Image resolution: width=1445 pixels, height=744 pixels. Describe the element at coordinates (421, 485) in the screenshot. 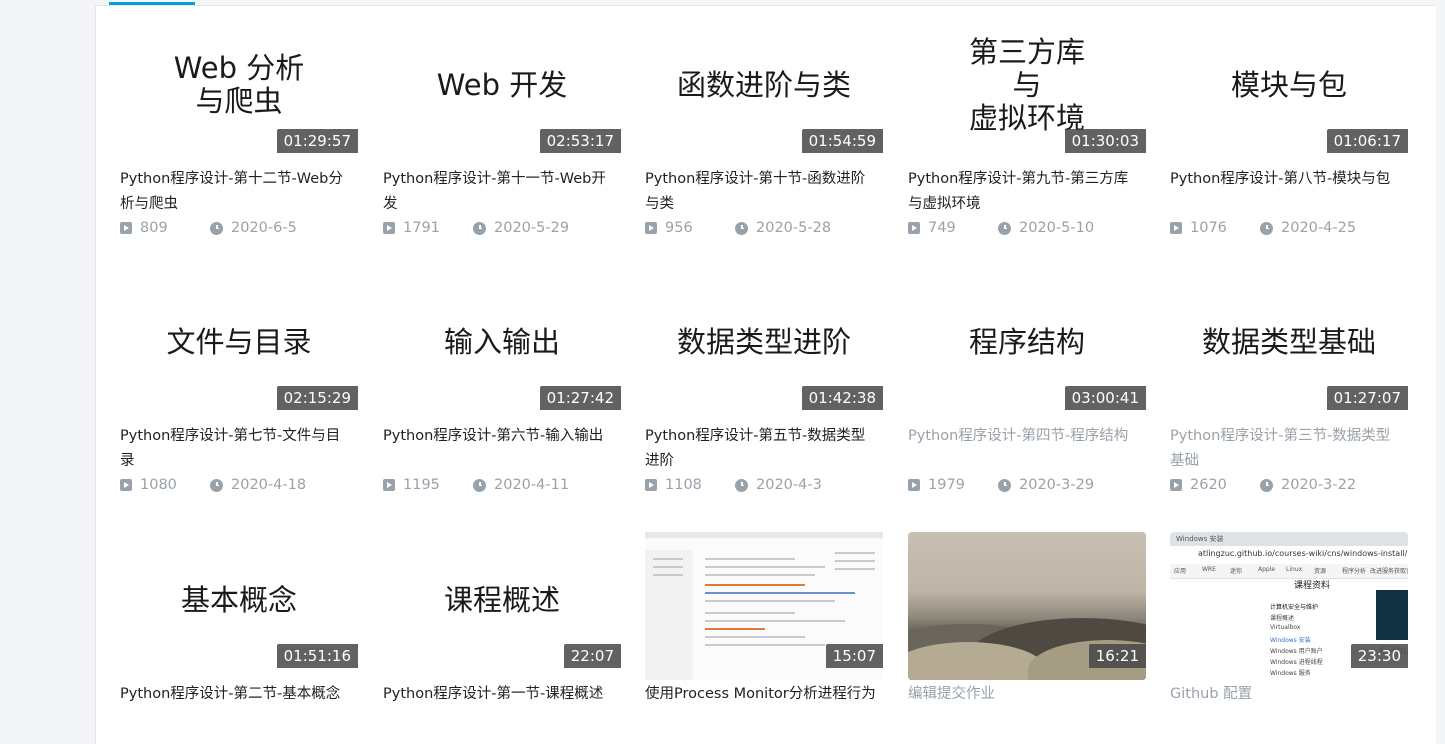

I see `play-count: 1195` at that location.